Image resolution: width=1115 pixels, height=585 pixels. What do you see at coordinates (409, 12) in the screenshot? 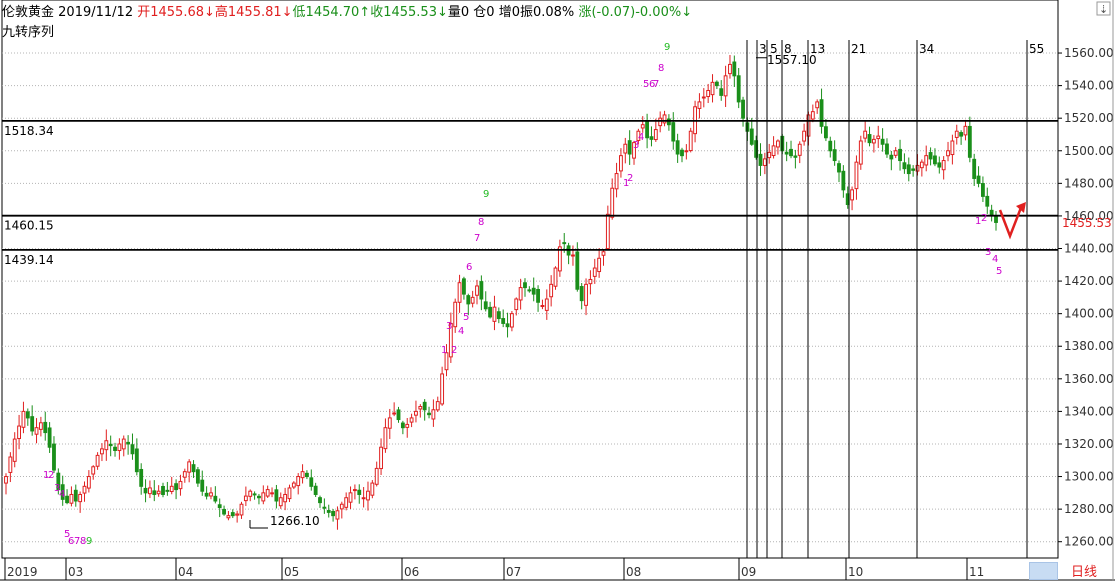
I see `close-price: 收1455.53↓` at bounding box center [409, 12].